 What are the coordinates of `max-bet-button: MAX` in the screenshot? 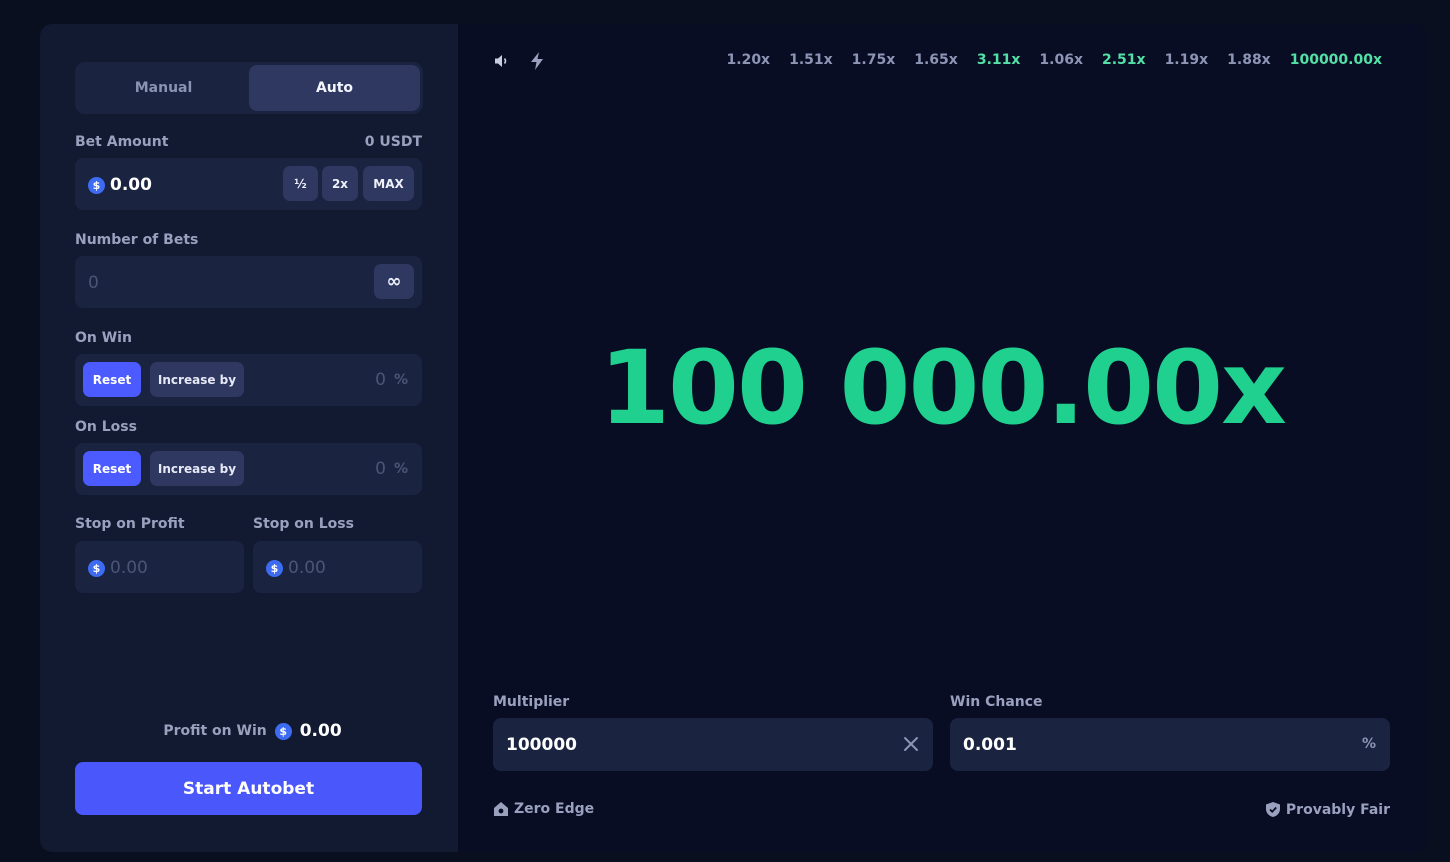 It's located at (388, 183).